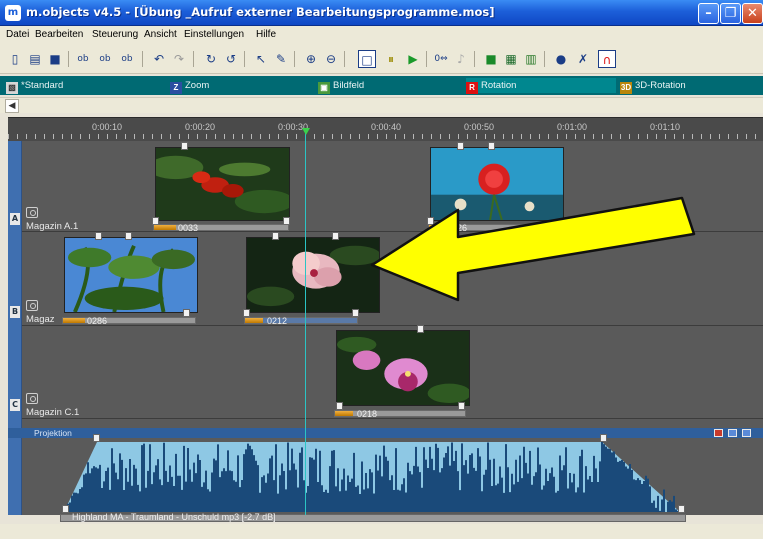 The image size is (763, 539). I want to click on track-rotation: R Rotation, so click(541, 86).